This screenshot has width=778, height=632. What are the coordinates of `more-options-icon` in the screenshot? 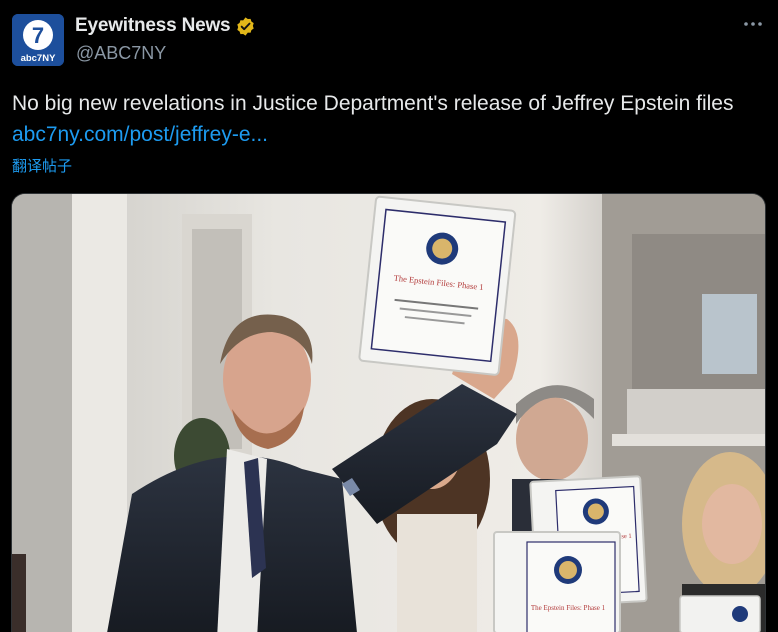 It's located at (753, 24).